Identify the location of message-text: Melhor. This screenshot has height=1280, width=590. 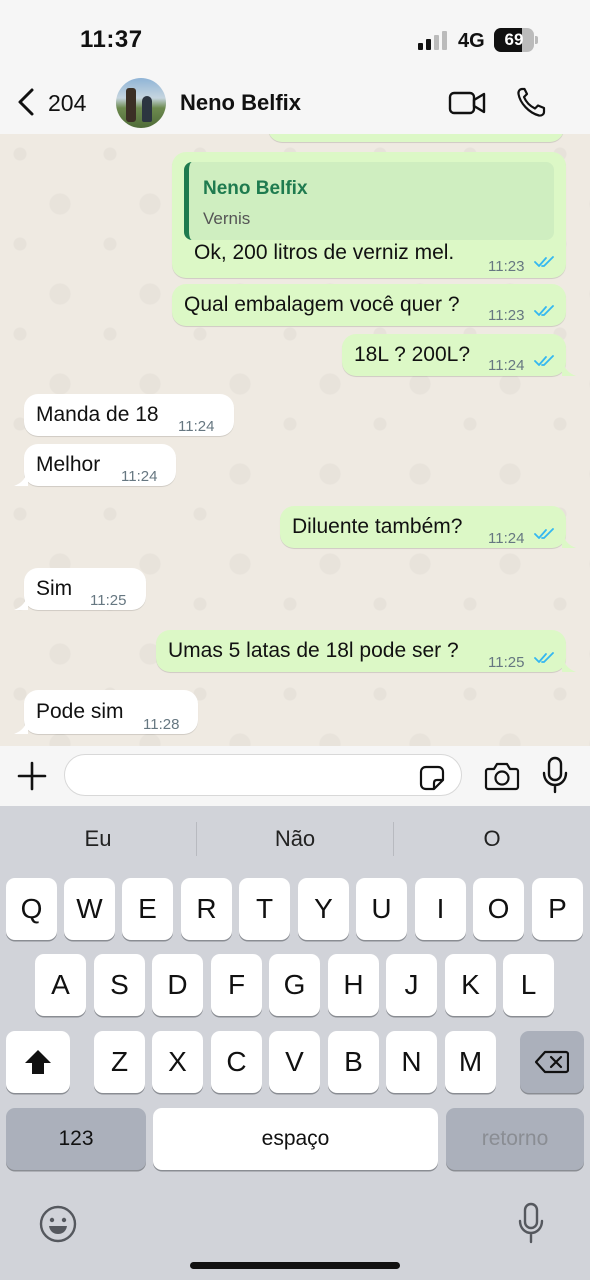
(68, 464).